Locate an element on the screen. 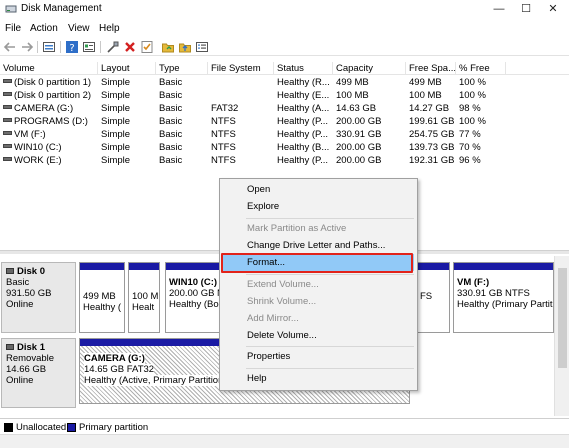 The height and width of the screenshot is (448, 569). menu-file: File is located at coordinates (13, 28).